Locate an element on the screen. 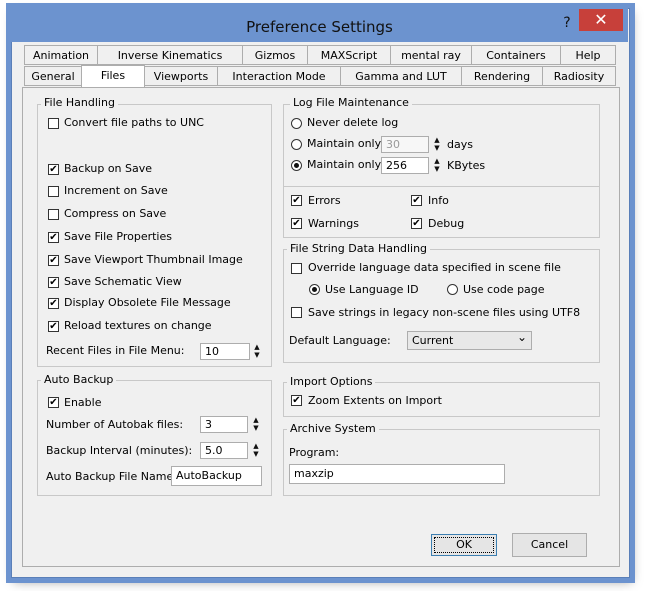 This screenshot has width=647, height=591. display-obsolete-label: Display Obsolete File Message is located at coordinates (147, 302).